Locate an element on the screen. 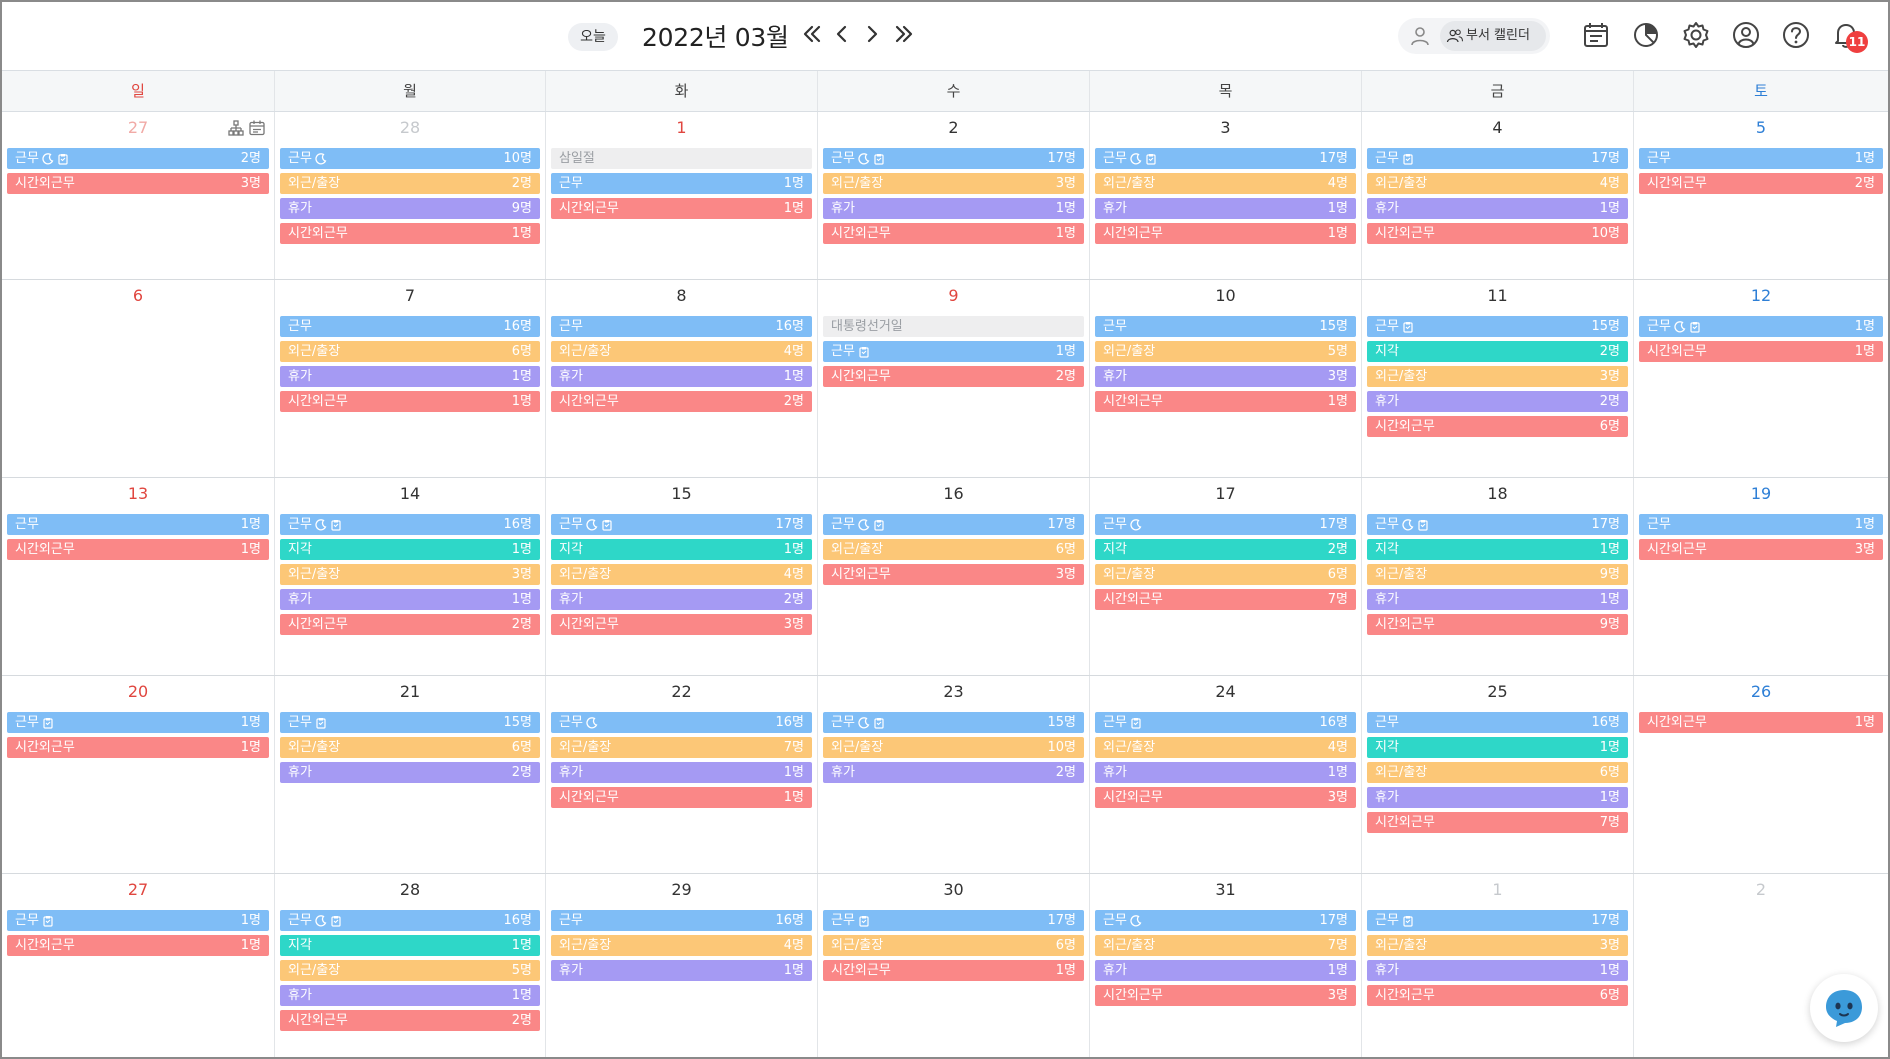  day-cell: 20 근무 1명 시간외근무 1명 is located at coordinates (138, 774).